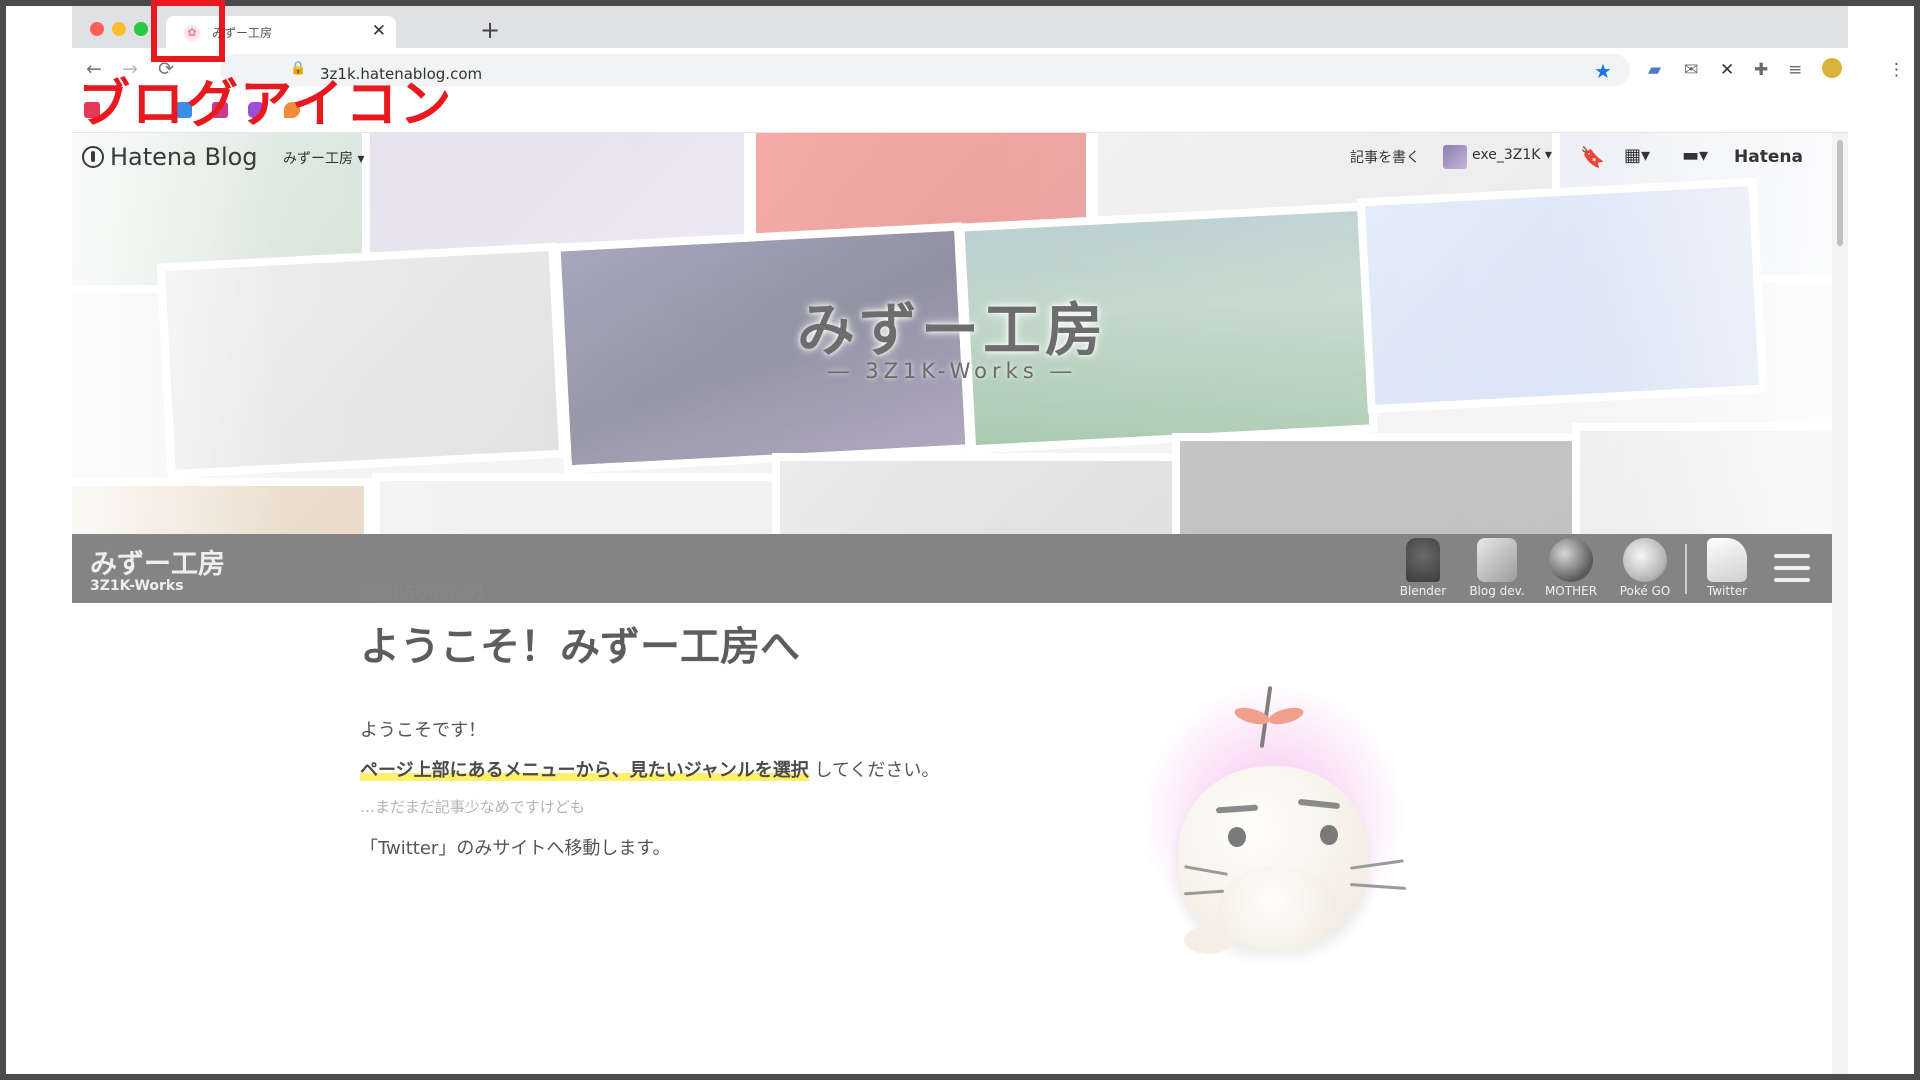  What do you see at coordinates (1645, 560) in the screenshot?
I see `pokeball-icon` at bounding box center [1645, 560].